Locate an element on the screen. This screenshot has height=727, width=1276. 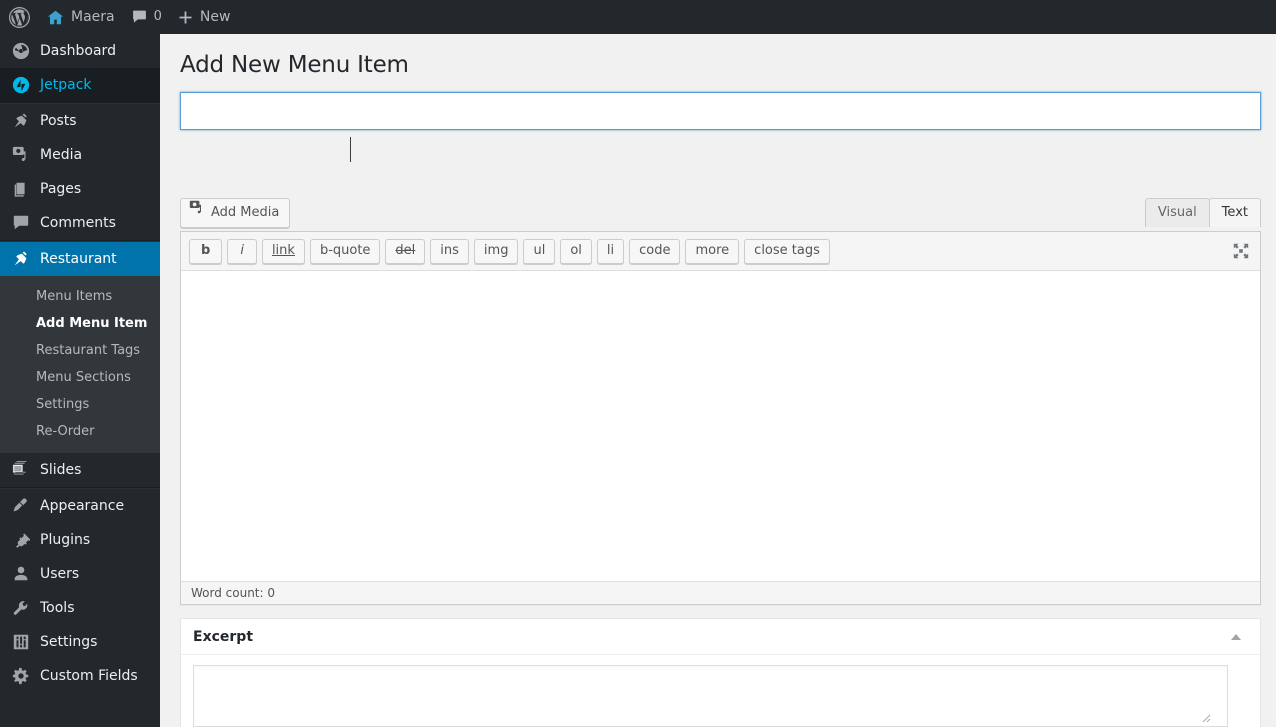
post-title-input is located at coordinates (720, 111).